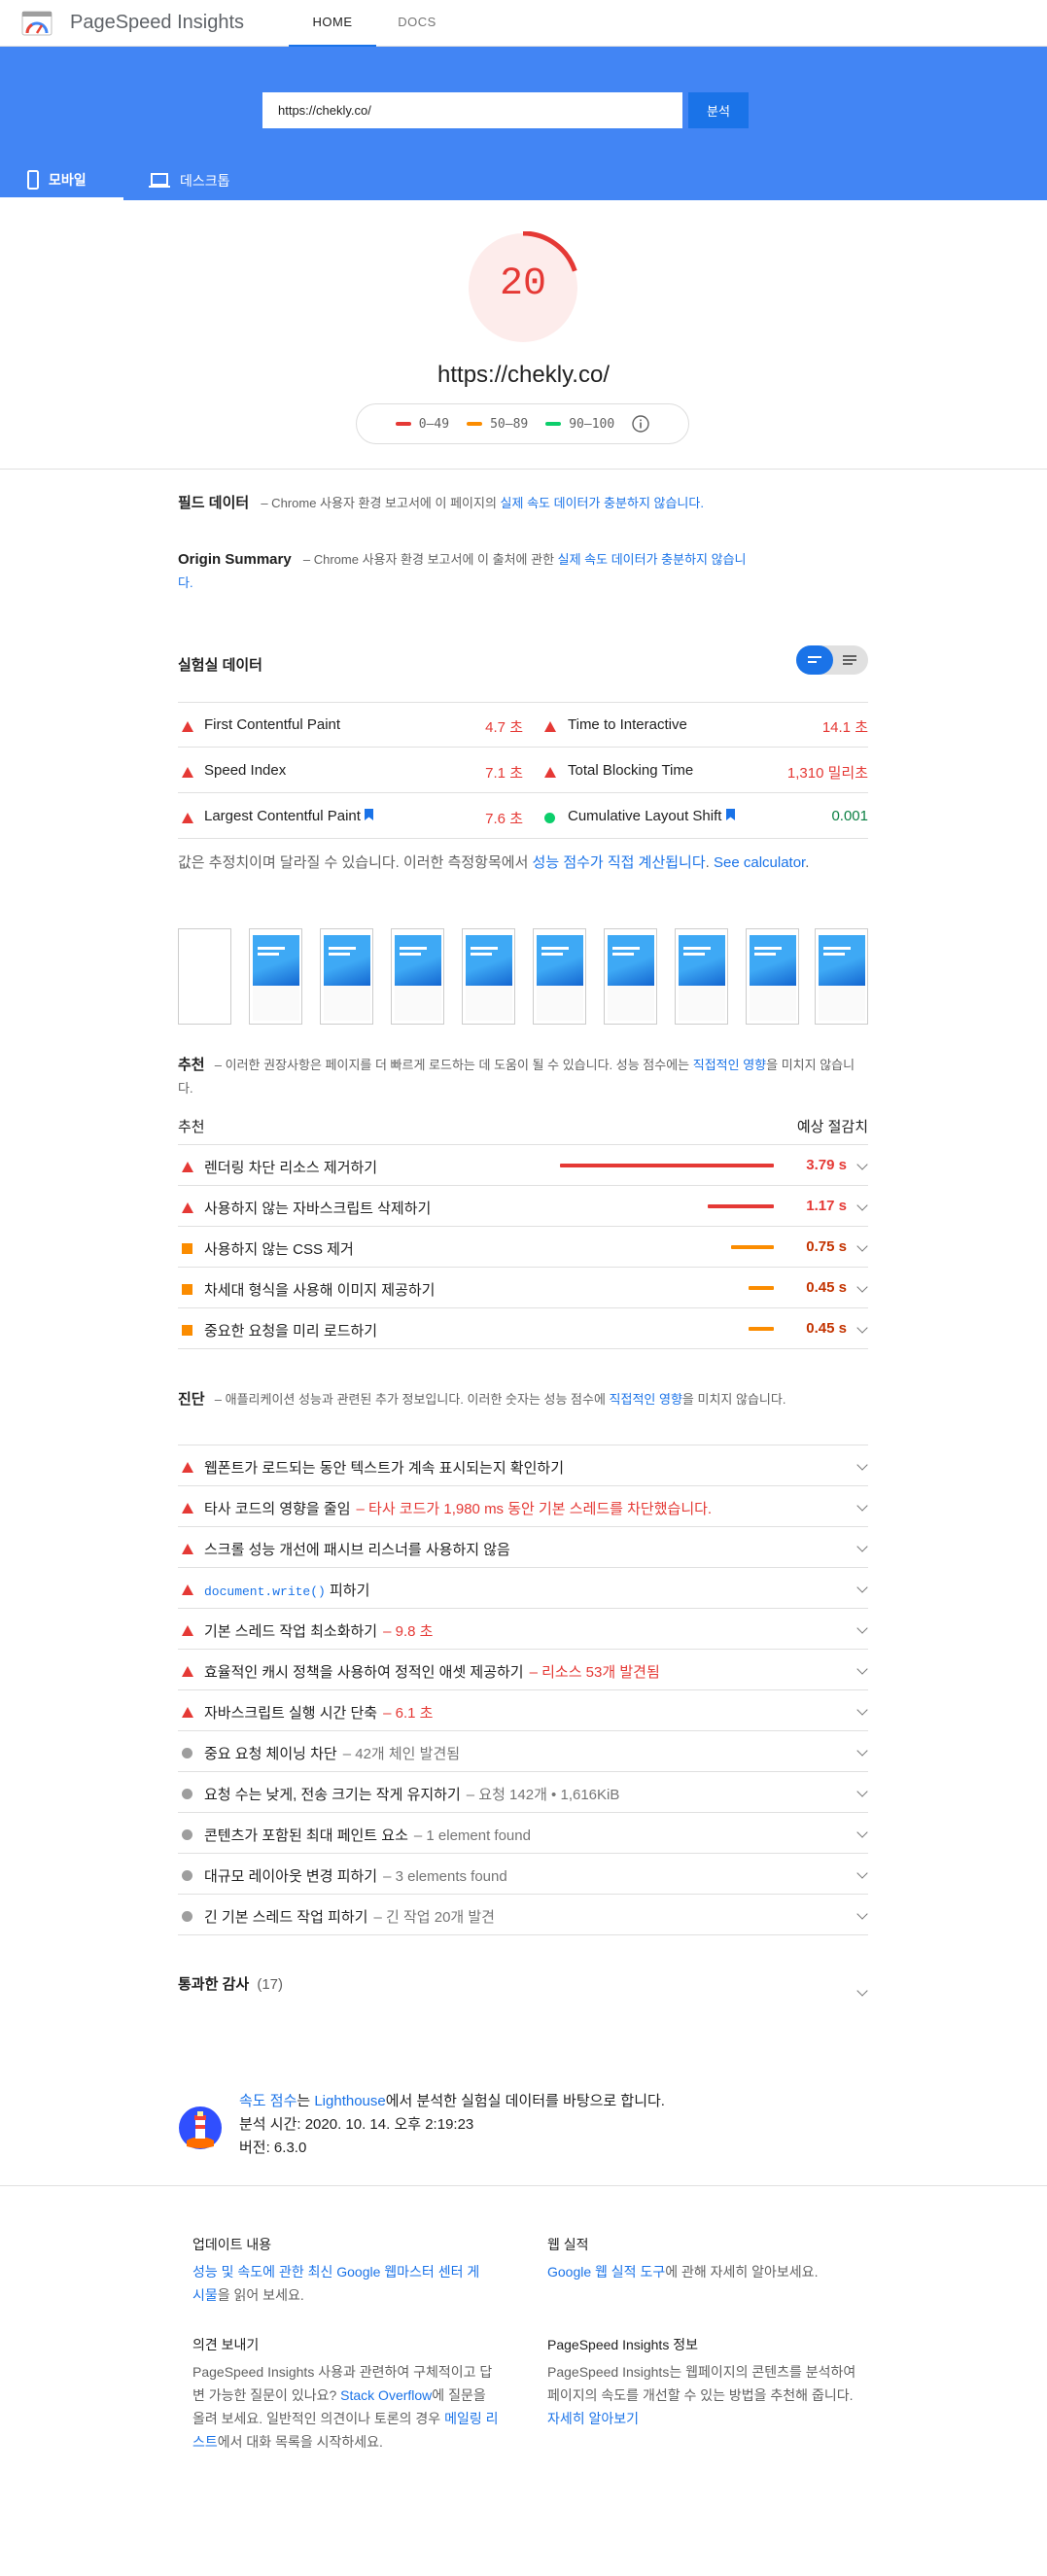 The image size is (1047, 2576). What do you see at coordinates (300, 2442) in the screenshot?
I see `footer-feedback-text-end: 에서 대화 목록을 시작하세요.` at bounding box center [300, 2442].